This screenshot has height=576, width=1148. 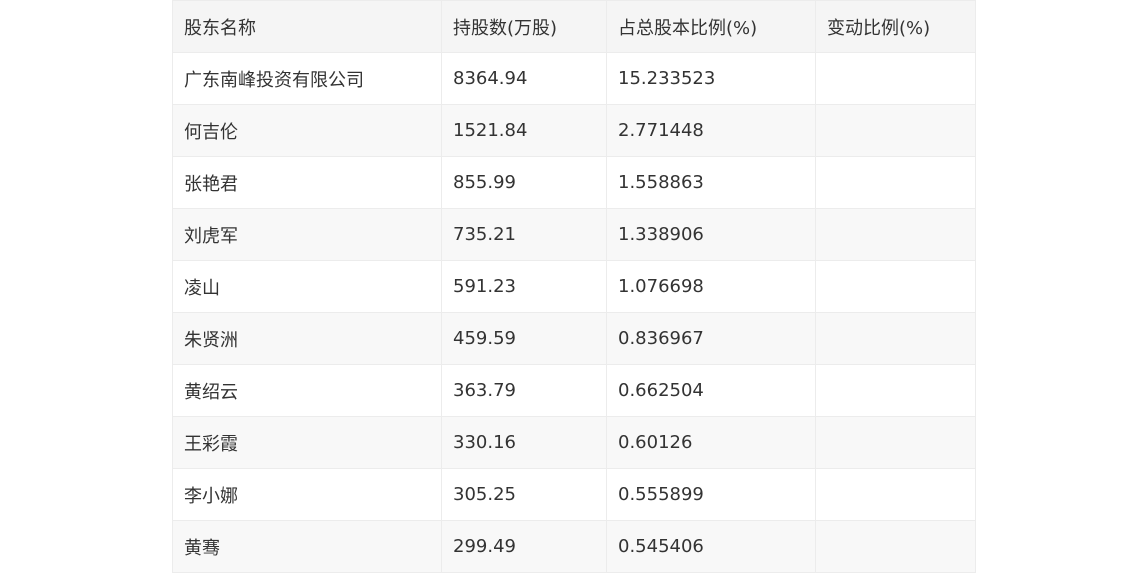 What do you see at coordinates (307, 442) in the screenshot?
I see `cell-shareholder-name: 王彩霞` at bounding box center [307, 442].